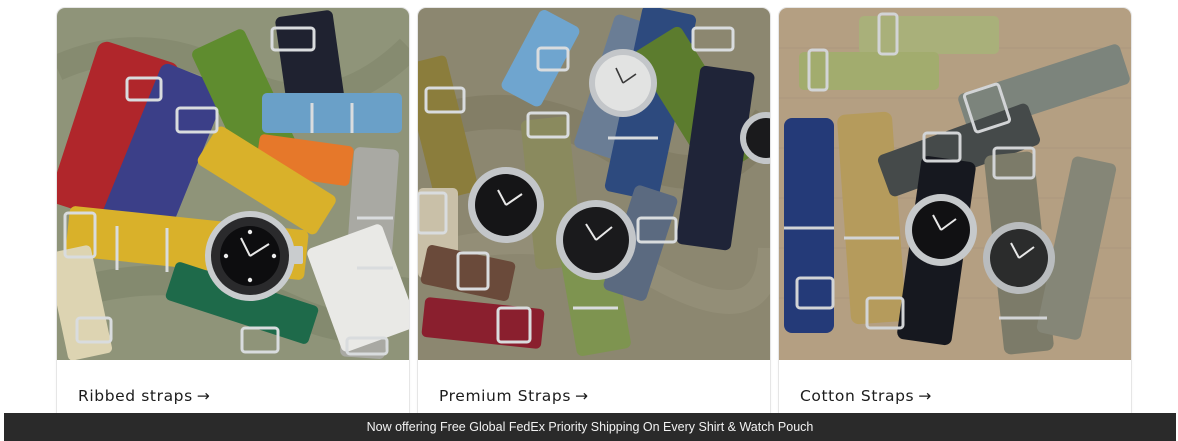  I want to click on collection-title: Cotton Straps, so click(857, 396).